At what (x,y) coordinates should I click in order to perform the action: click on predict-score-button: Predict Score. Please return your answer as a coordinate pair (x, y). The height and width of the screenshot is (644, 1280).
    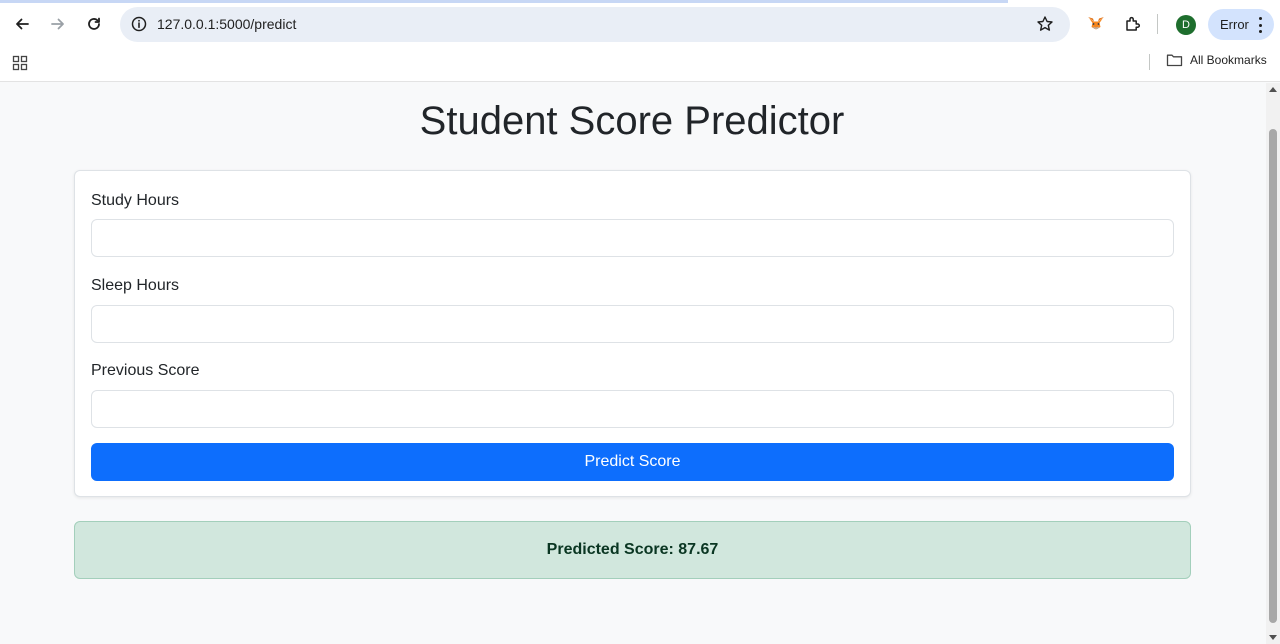
    Looking at the image, I should click on (632, 462).